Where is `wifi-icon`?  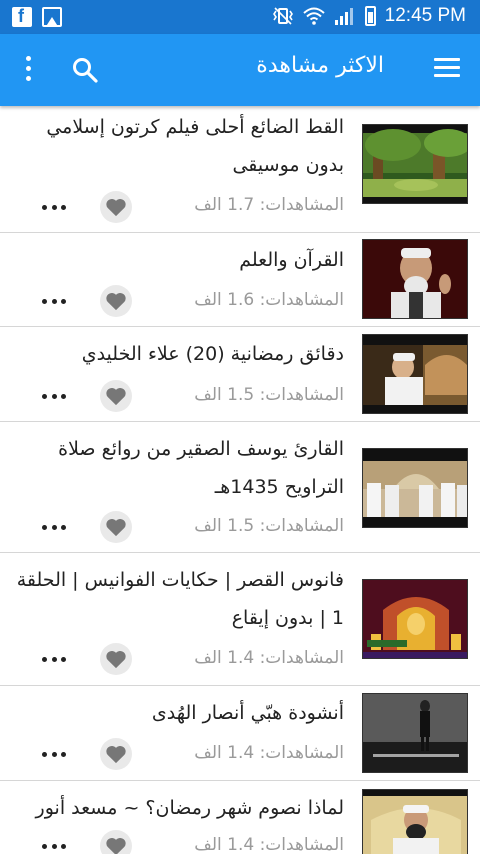
wifi-icon is located at coordinates (314, 16).